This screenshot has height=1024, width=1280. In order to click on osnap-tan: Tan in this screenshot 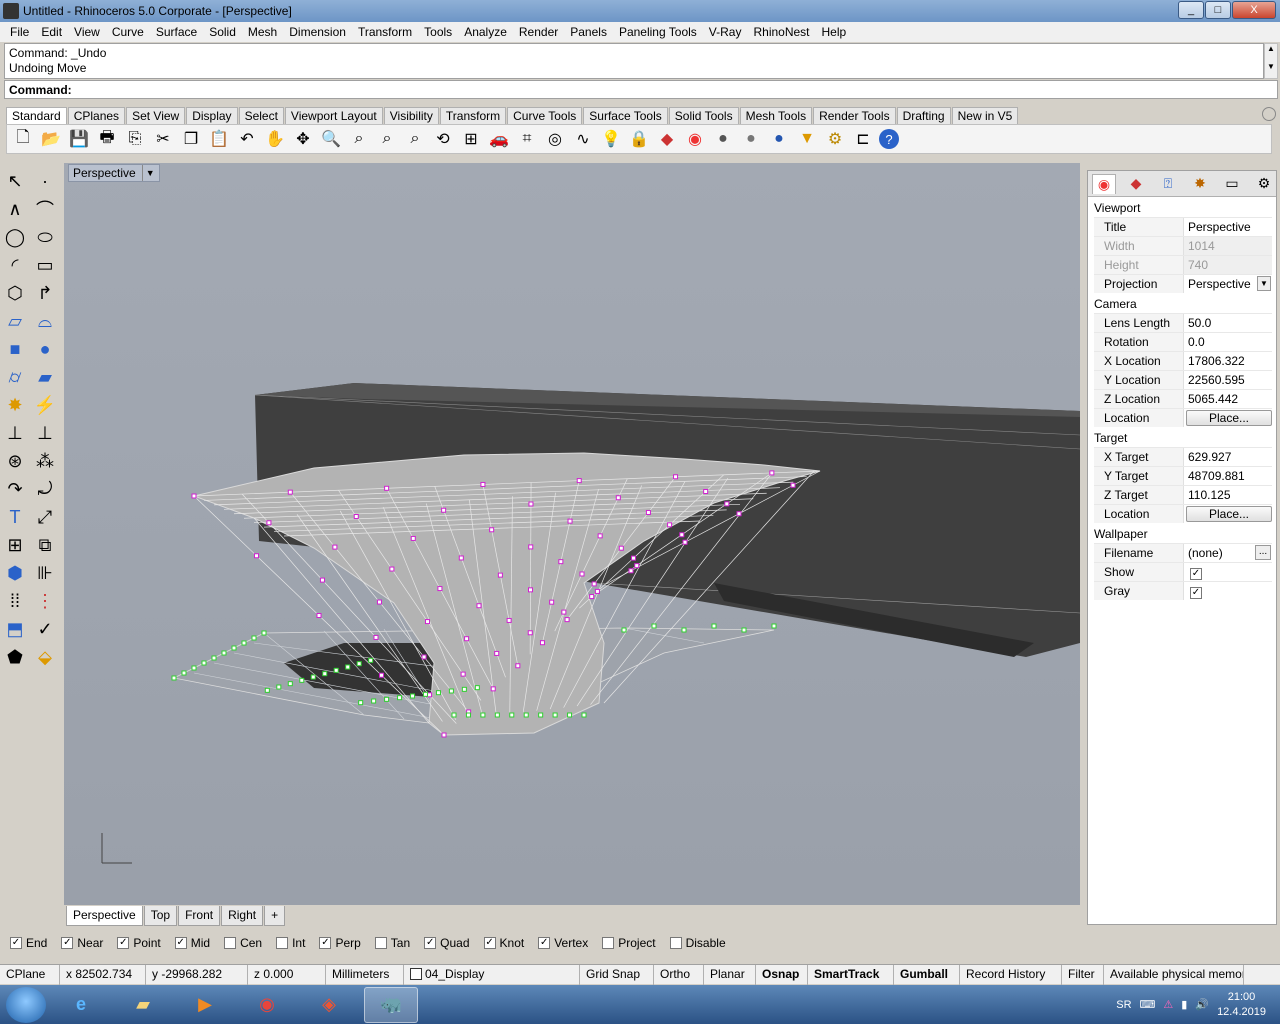, I will do `click(392, 943)`.